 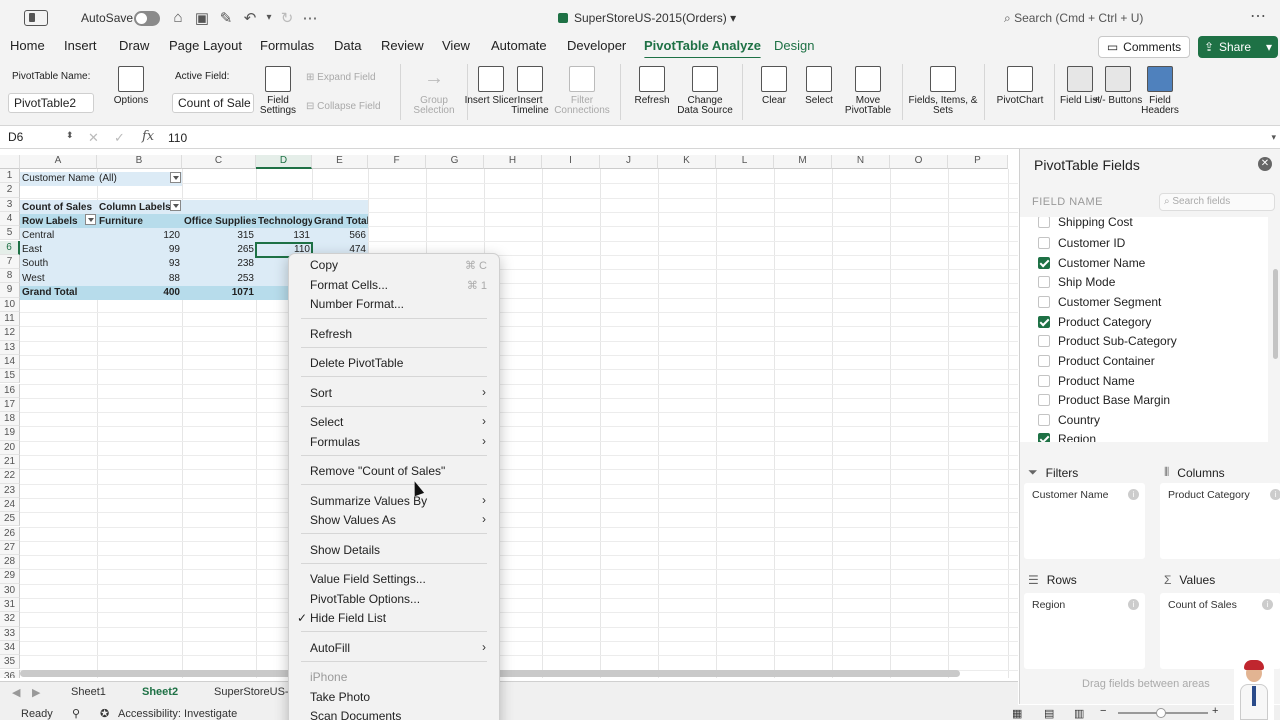 I want to click on zoom-in-icon: +, so click(x=1215, y=711).